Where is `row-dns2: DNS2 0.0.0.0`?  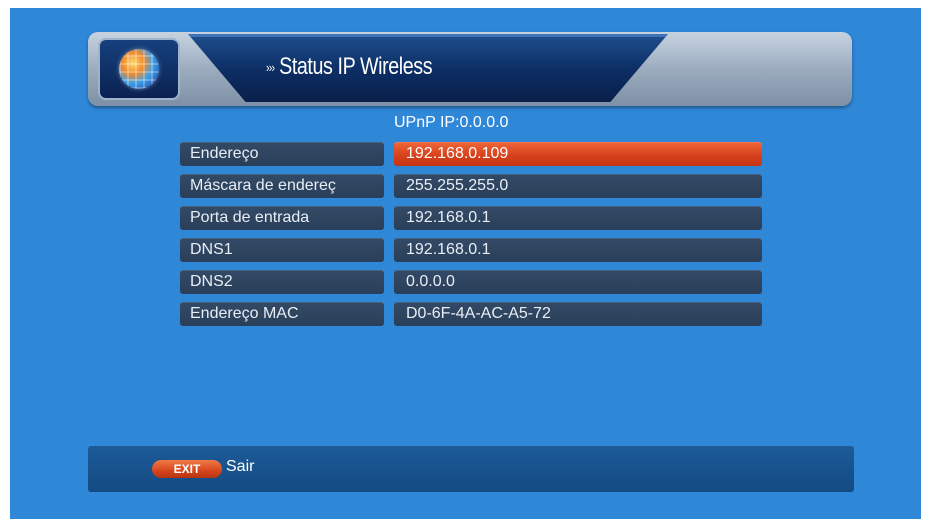 row-dns2: DNS2 0.0.0.0 is located at coordinates (471, 282).